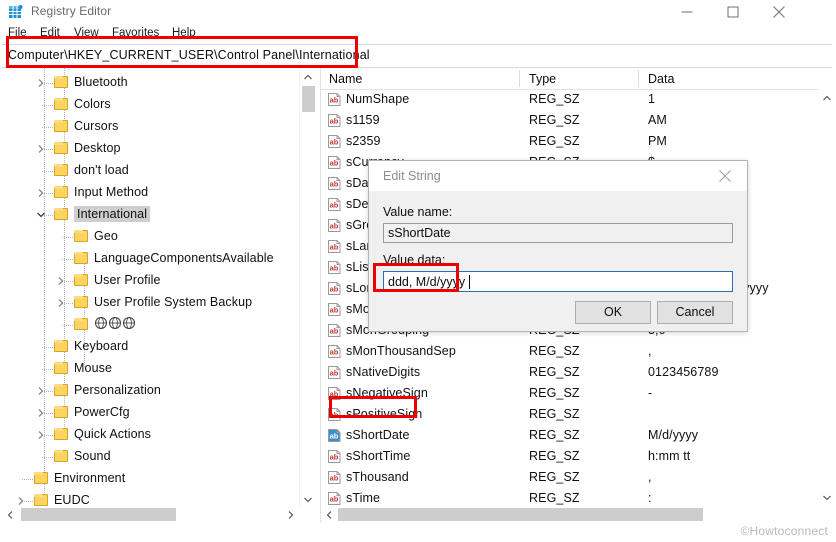 This screenshot has height=542, width=836. What do you see at coordinates (363, 498) in the screenshot?
I see `value-name-cell: sTime` at bounding box center [363, 498].